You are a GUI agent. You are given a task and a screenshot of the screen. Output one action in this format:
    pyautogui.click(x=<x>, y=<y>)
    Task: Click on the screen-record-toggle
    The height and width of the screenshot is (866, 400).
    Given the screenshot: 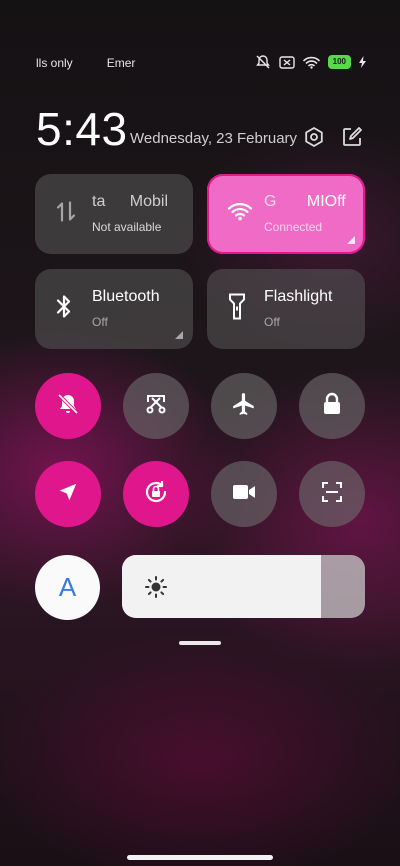 What is the action you would take?
    pyautogui.click(x=244, y=494)
    